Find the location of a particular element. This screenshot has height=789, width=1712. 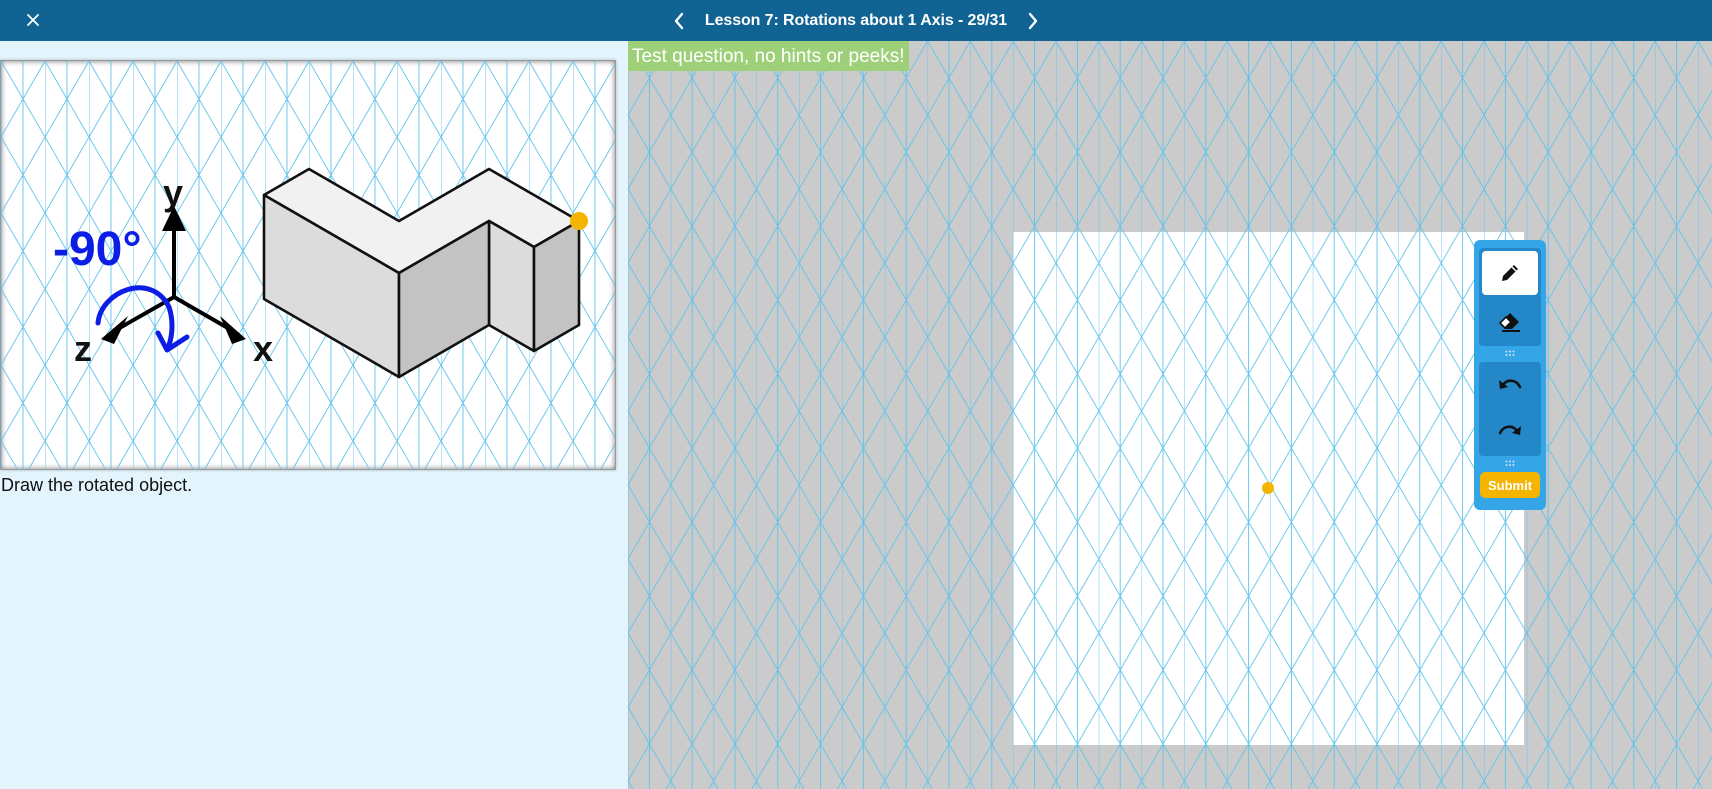

undo-icon is located at coordinates (1510, 384).